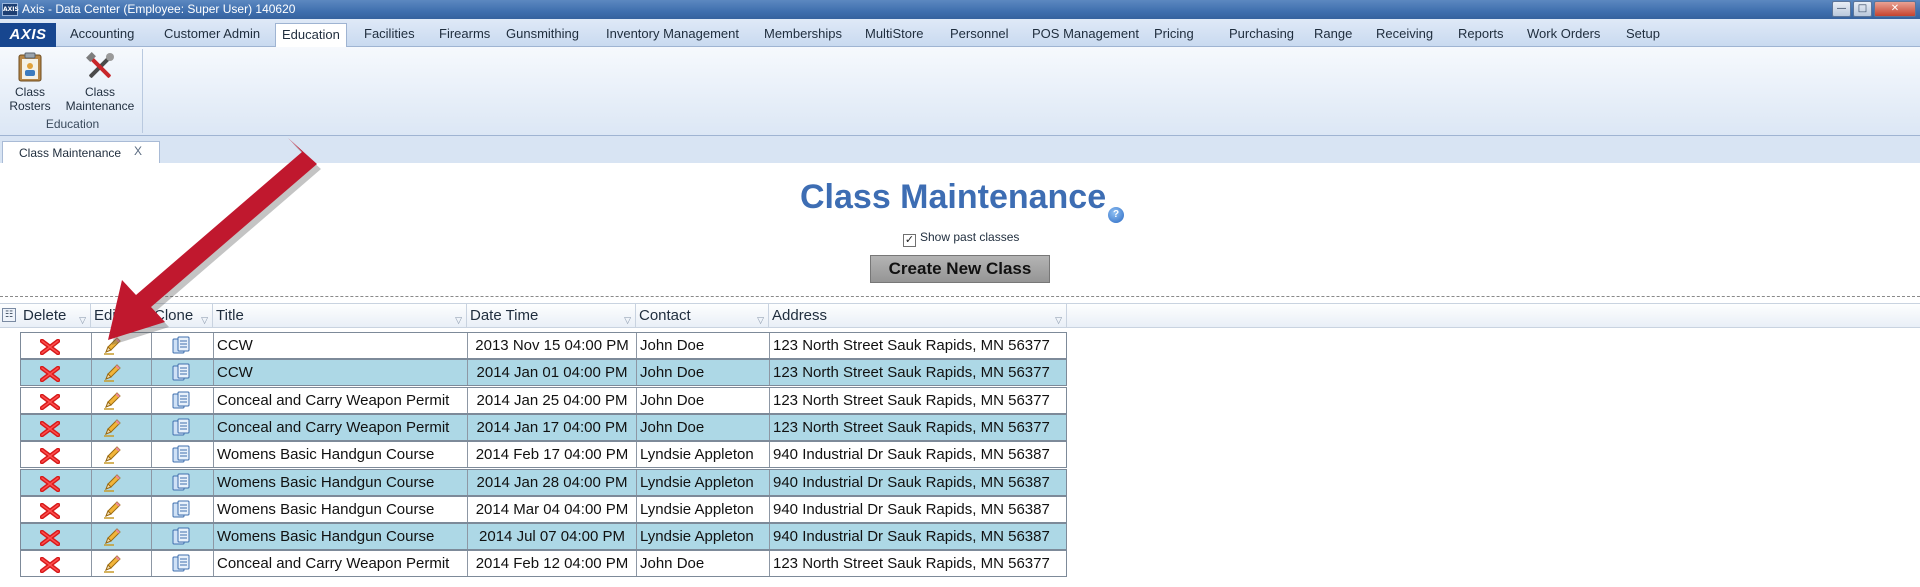 This screenshot has width=1920, height=587. What do you see at coordinates (212, 35) in the screenshot?
I see `menu-customer-admin: Customer Admin` at bounding box center [212, 35].